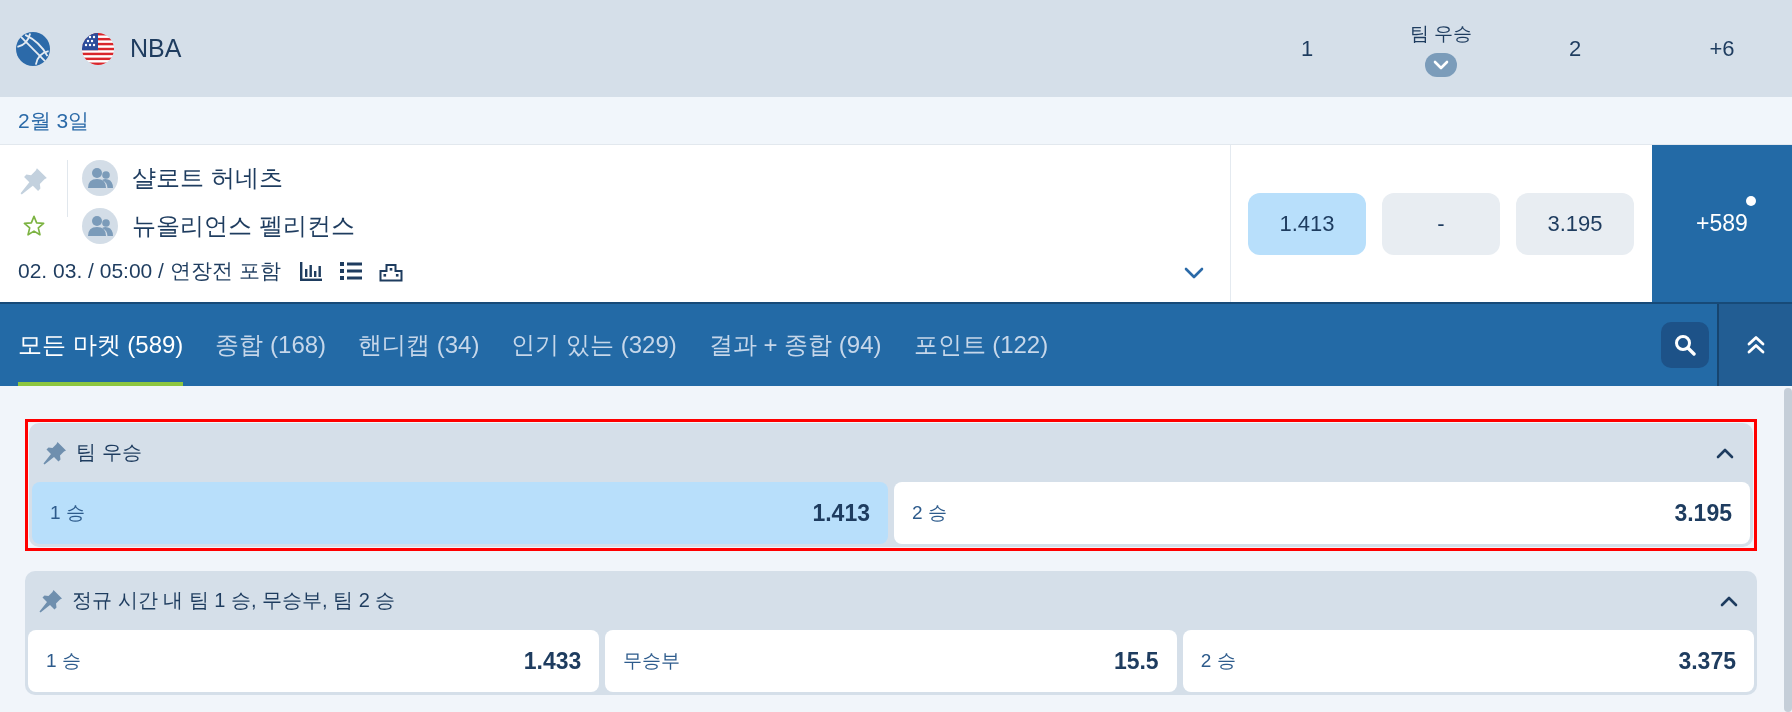  Describe the element at coordinates (419, 345) in the screenshot. I see `market-tab: 핸디캡 (34)` at that location.